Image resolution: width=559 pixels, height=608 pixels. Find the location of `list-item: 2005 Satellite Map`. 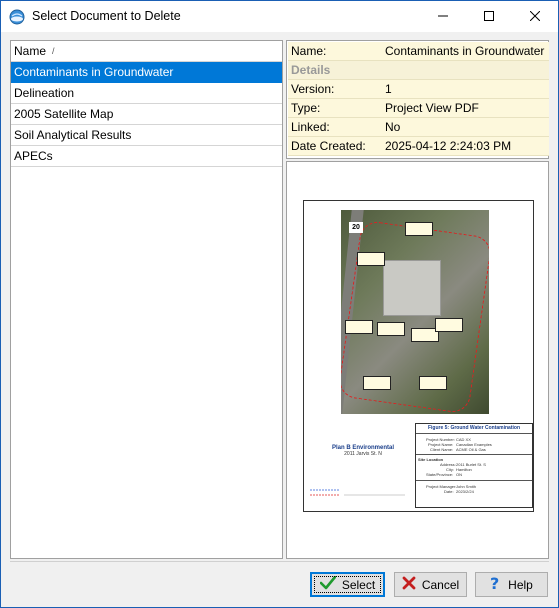

list-item: 2005 Satellite Map is located at coordinates (146, 114).